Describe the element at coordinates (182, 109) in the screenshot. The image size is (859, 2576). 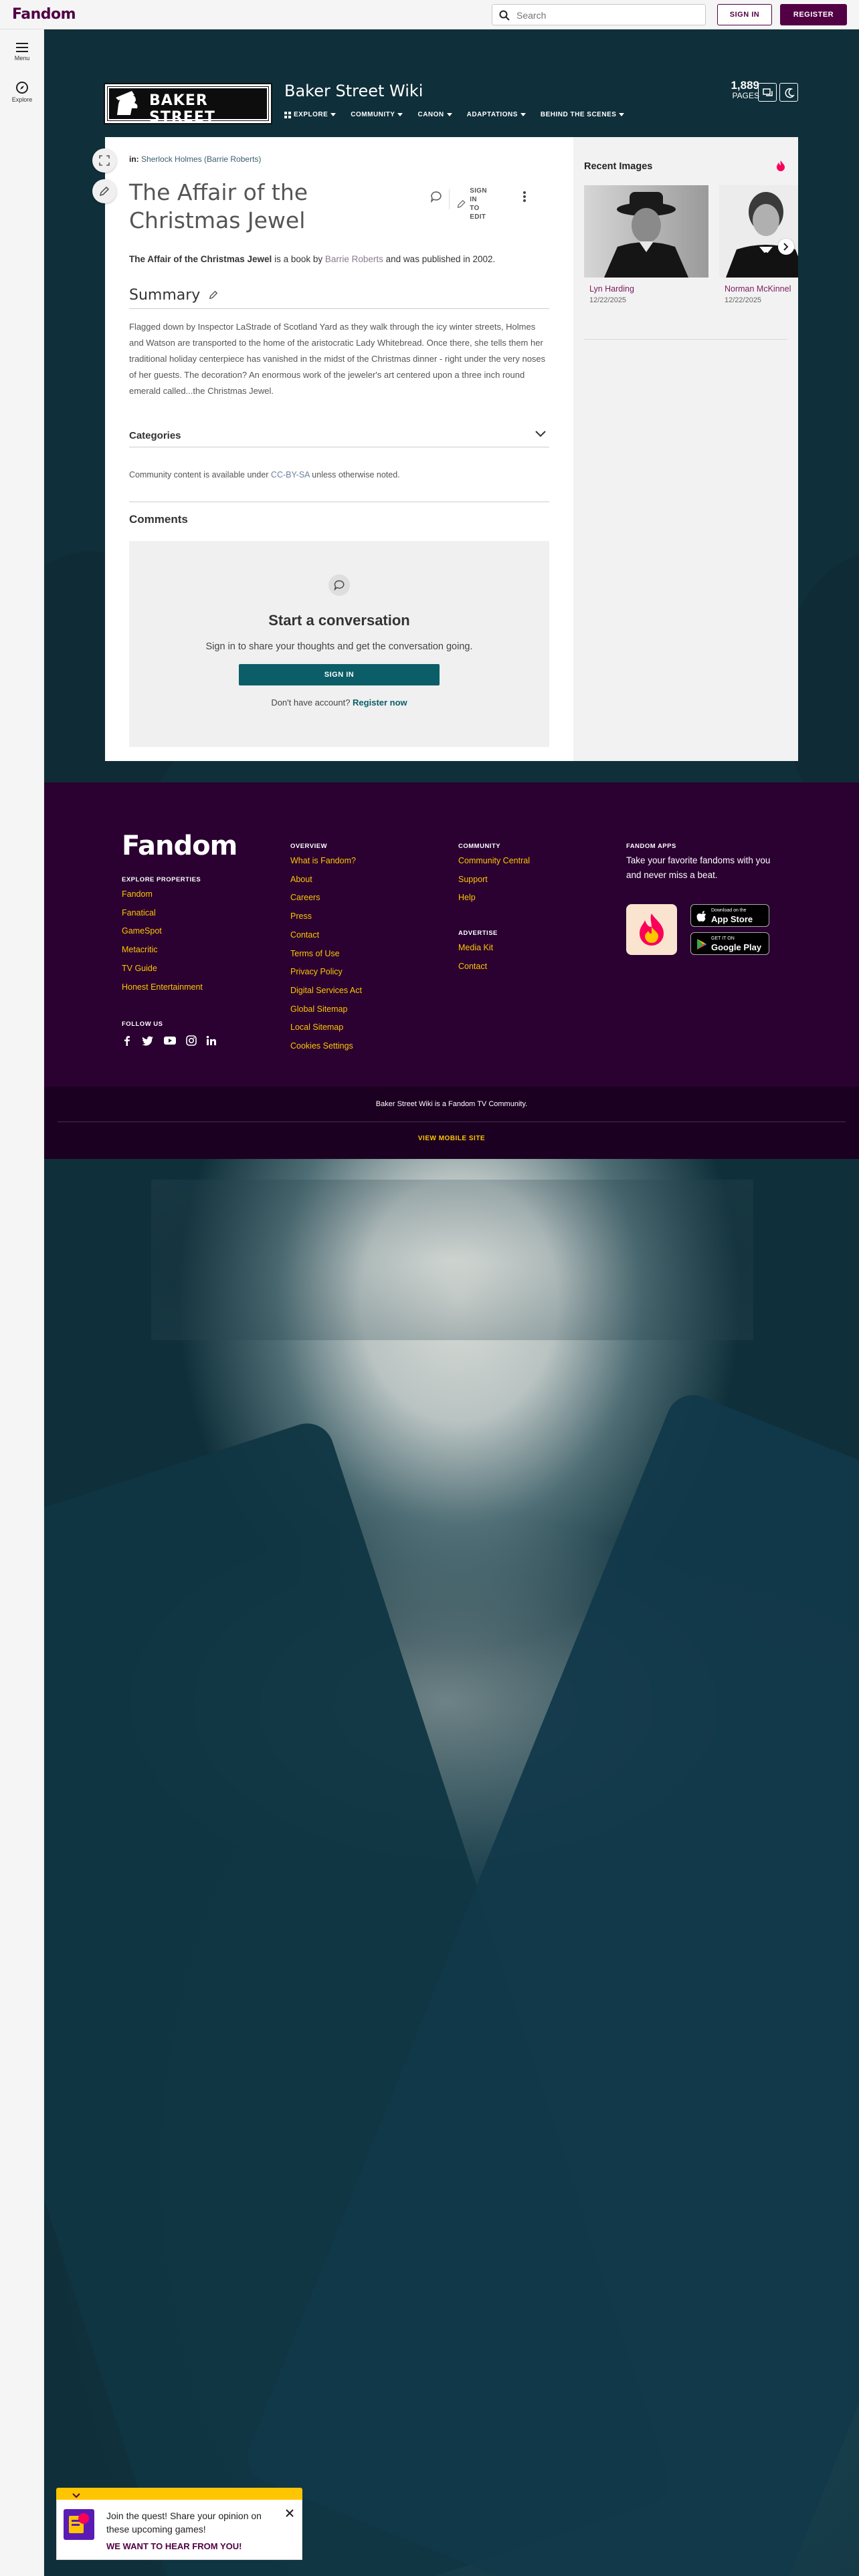
I see `wiki-logo-text: BAKER STREET` at that location.